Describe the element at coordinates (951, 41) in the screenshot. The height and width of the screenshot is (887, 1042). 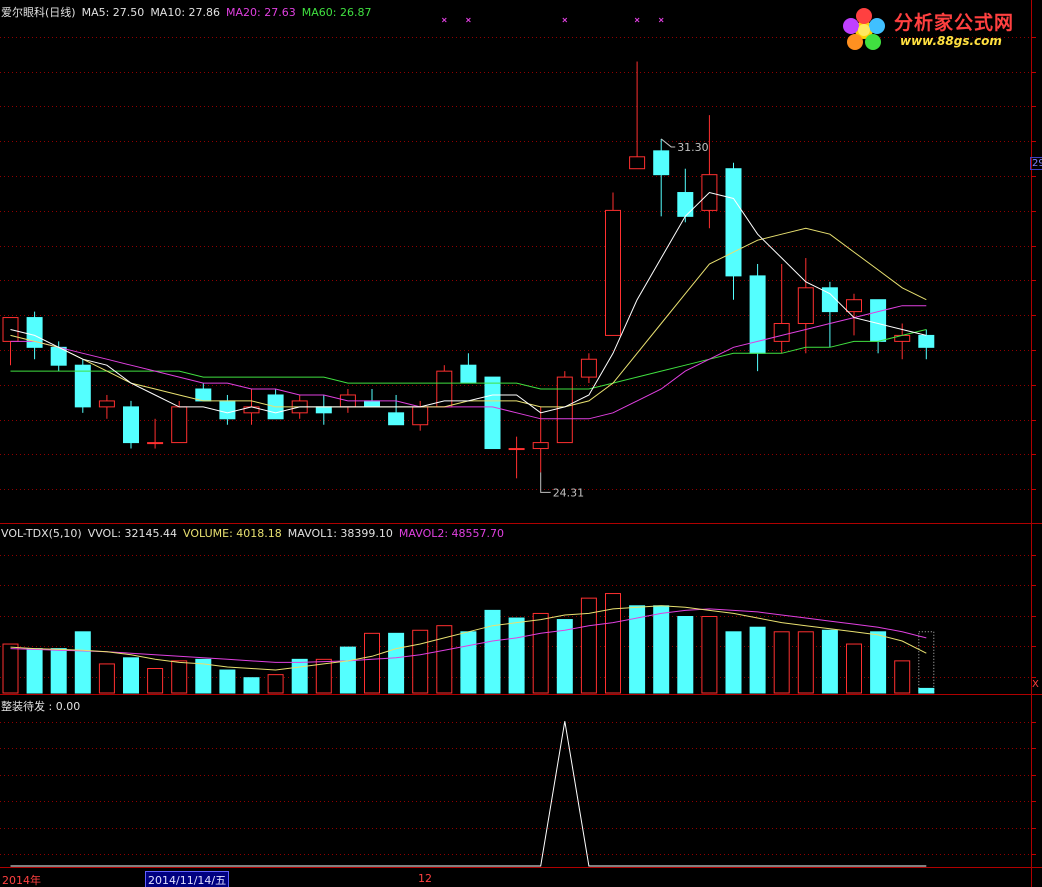
I see `logo-text-url: www.88gs.com` at that location.